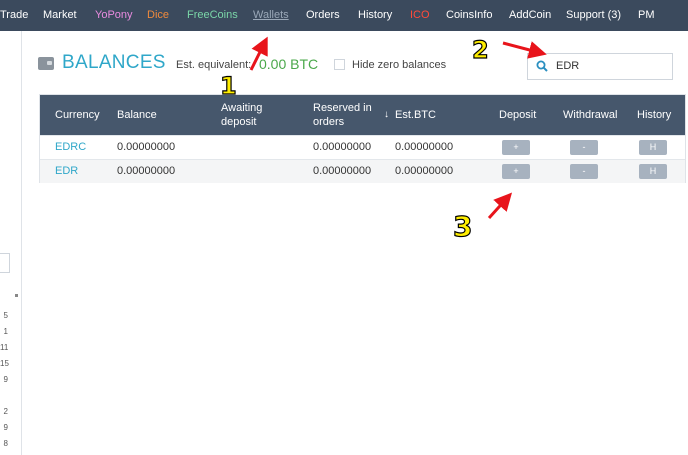 This screenshot has width=688, height=455. Describe the element at coordinates (46, 63) in the screenshot. I see `wallet-icon` at that location.